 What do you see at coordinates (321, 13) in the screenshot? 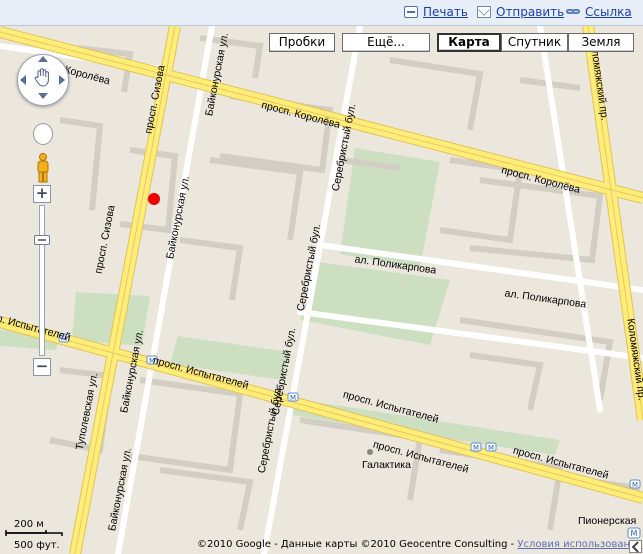
I see `top-toolbar: Печать Отправить Ссылка` at bounding box center [321, 13].